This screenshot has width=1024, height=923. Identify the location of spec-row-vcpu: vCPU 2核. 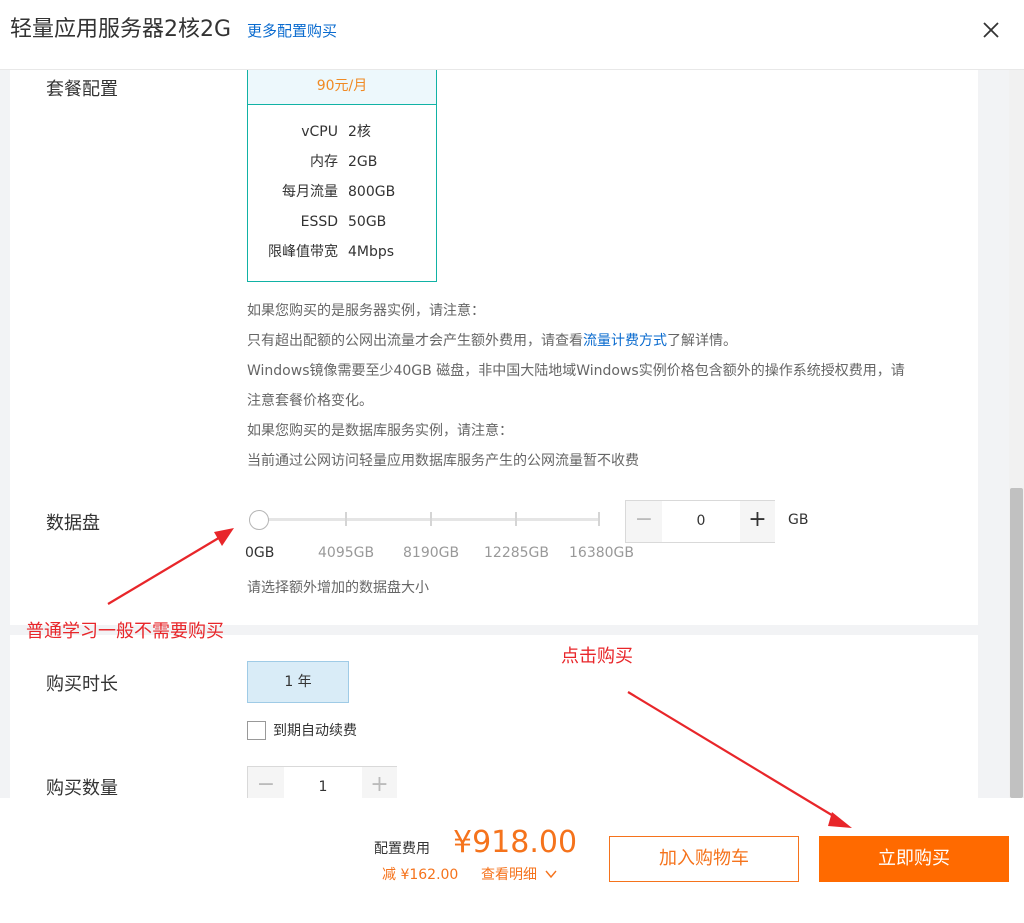
(343, 132).